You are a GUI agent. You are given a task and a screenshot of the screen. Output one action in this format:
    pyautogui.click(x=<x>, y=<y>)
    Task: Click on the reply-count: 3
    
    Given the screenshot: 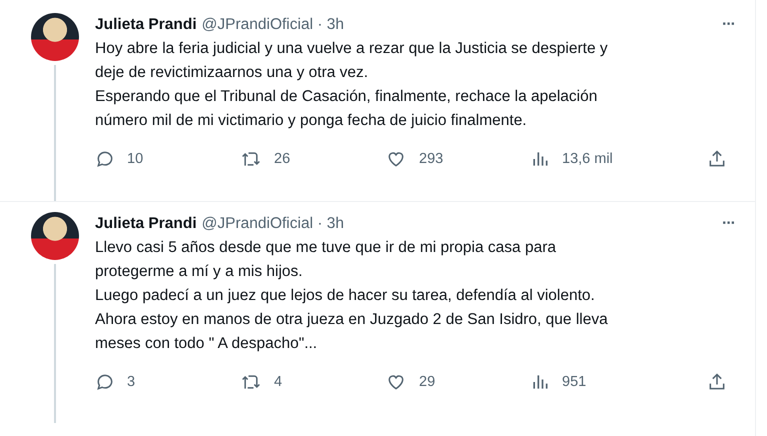 What is the action you would take?
    pyautogui.click(x=131, y=382)
    